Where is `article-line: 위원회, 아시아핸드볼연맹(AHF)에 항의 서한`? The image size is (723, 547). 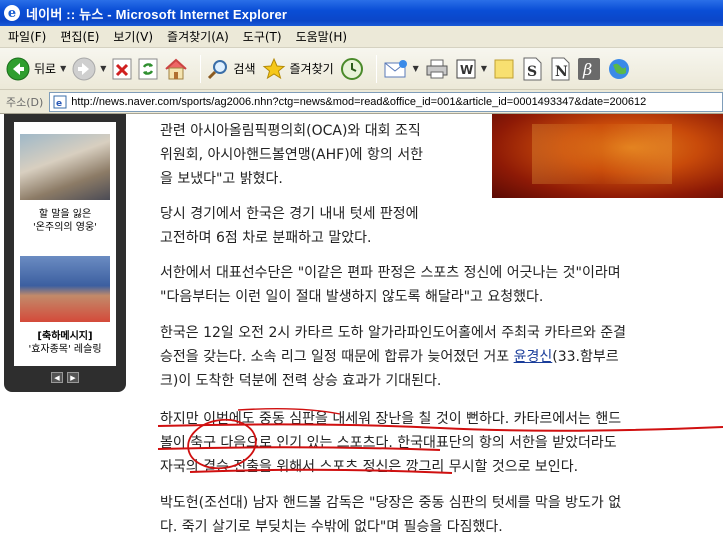 article-line: 위원회, 아시아핸드볼연맹(AHF)에 항의 서한 is located at coordinates (291, 155).